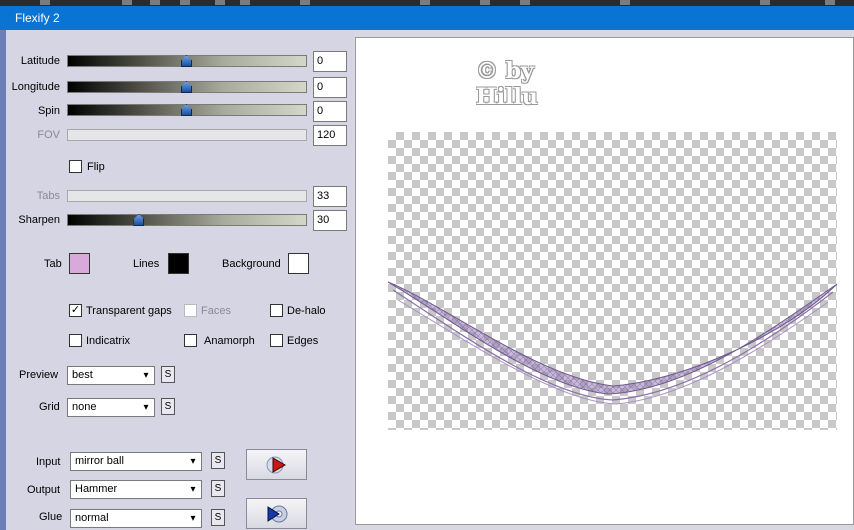  Describe the element at coordinates (51, 517) in the screenshot. I see `glue-label: Glue` at that location.